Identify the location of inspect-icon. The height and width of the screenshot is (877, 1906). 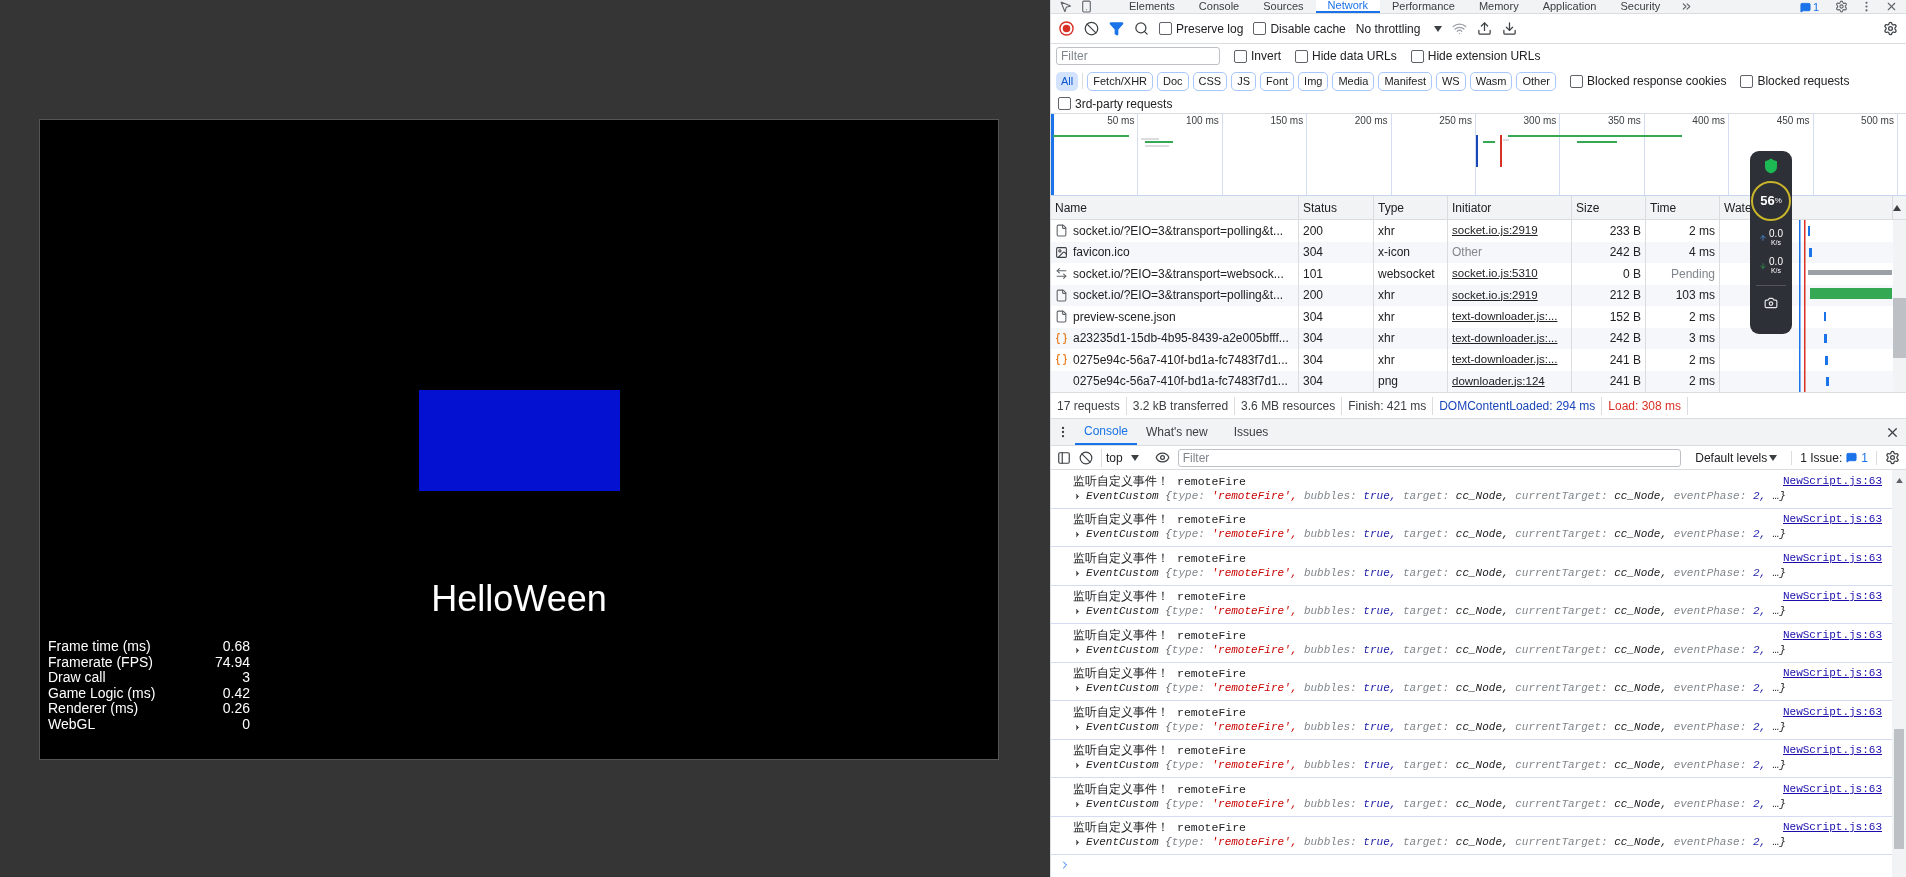
(1065, 6).